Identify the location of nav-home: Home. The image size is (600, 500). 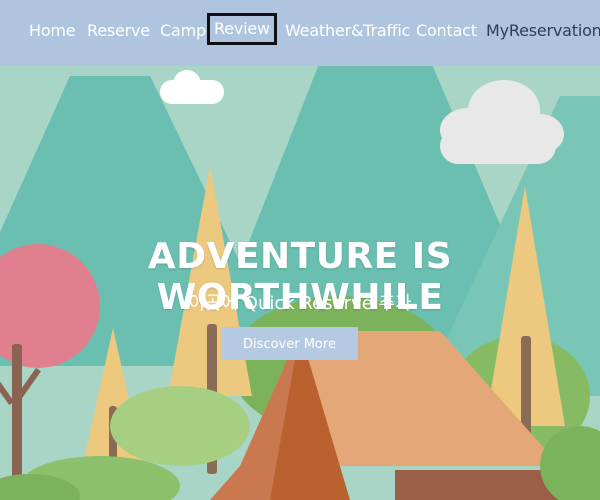
(52, 31).